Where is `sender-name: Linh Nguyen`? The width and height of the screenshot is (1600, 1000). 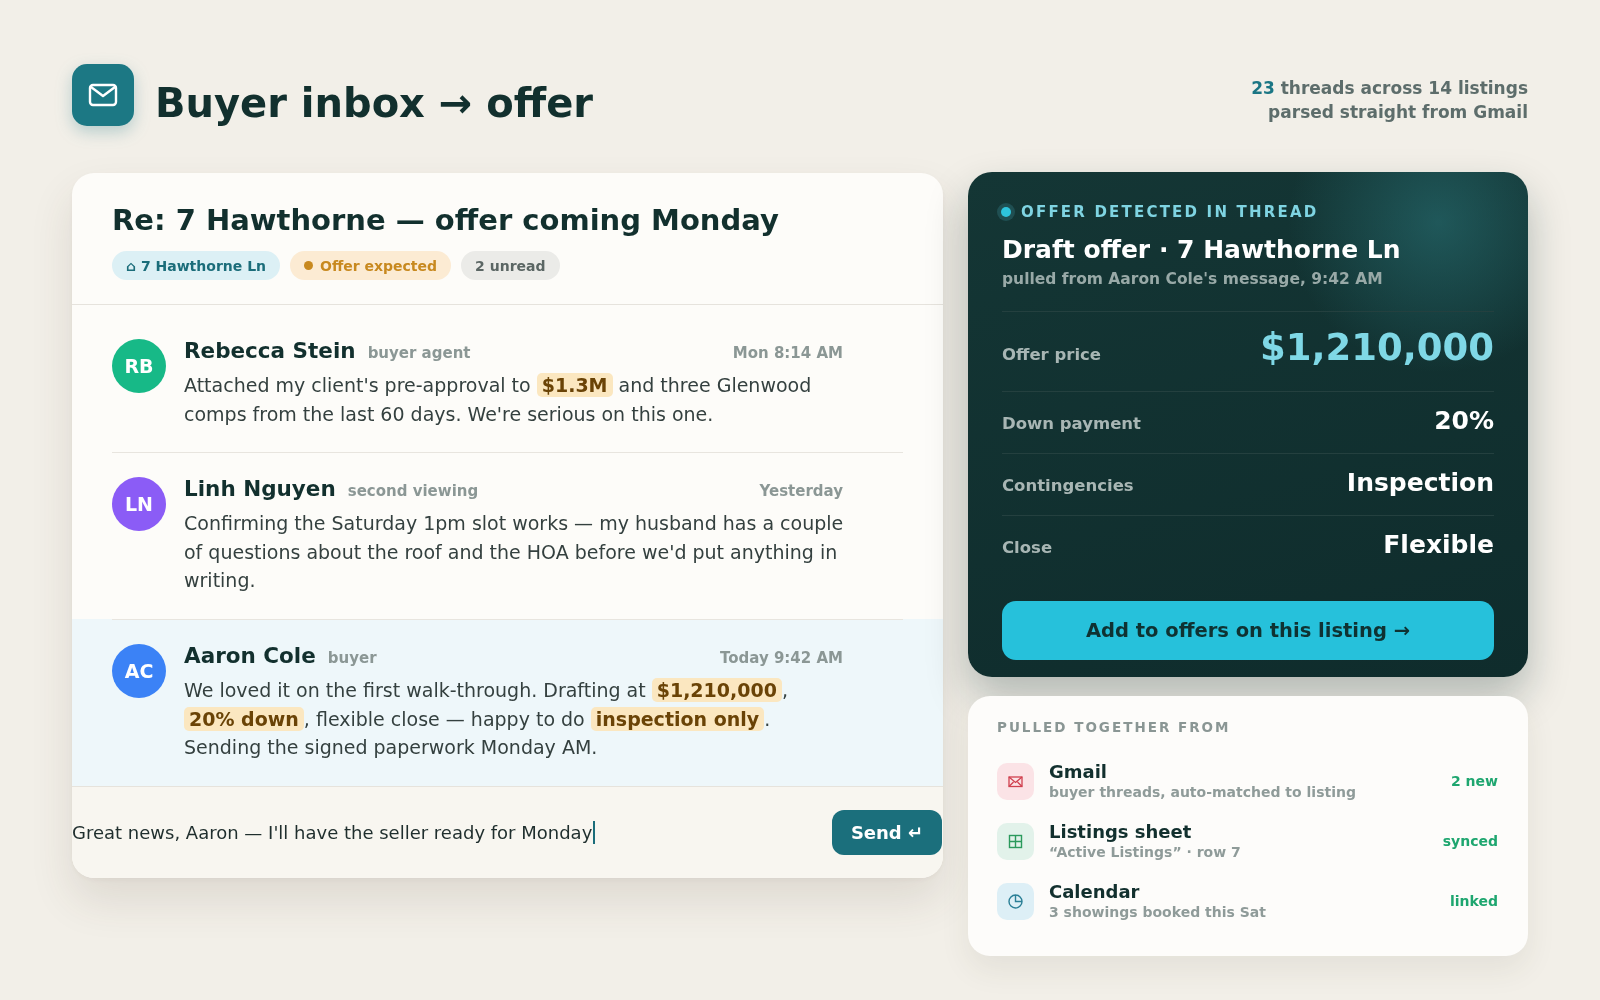
sender-name: Linh Nguyen is located at coordinates (260, 489).